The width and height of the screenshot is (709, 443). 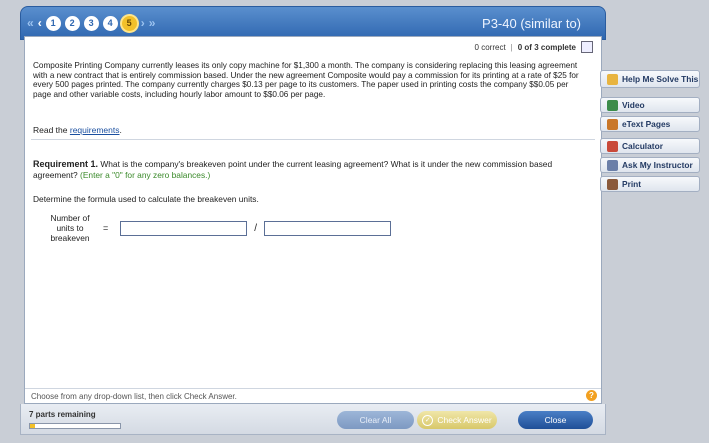 I want to click on step-2-button: 2, so click(x=72, y=23).